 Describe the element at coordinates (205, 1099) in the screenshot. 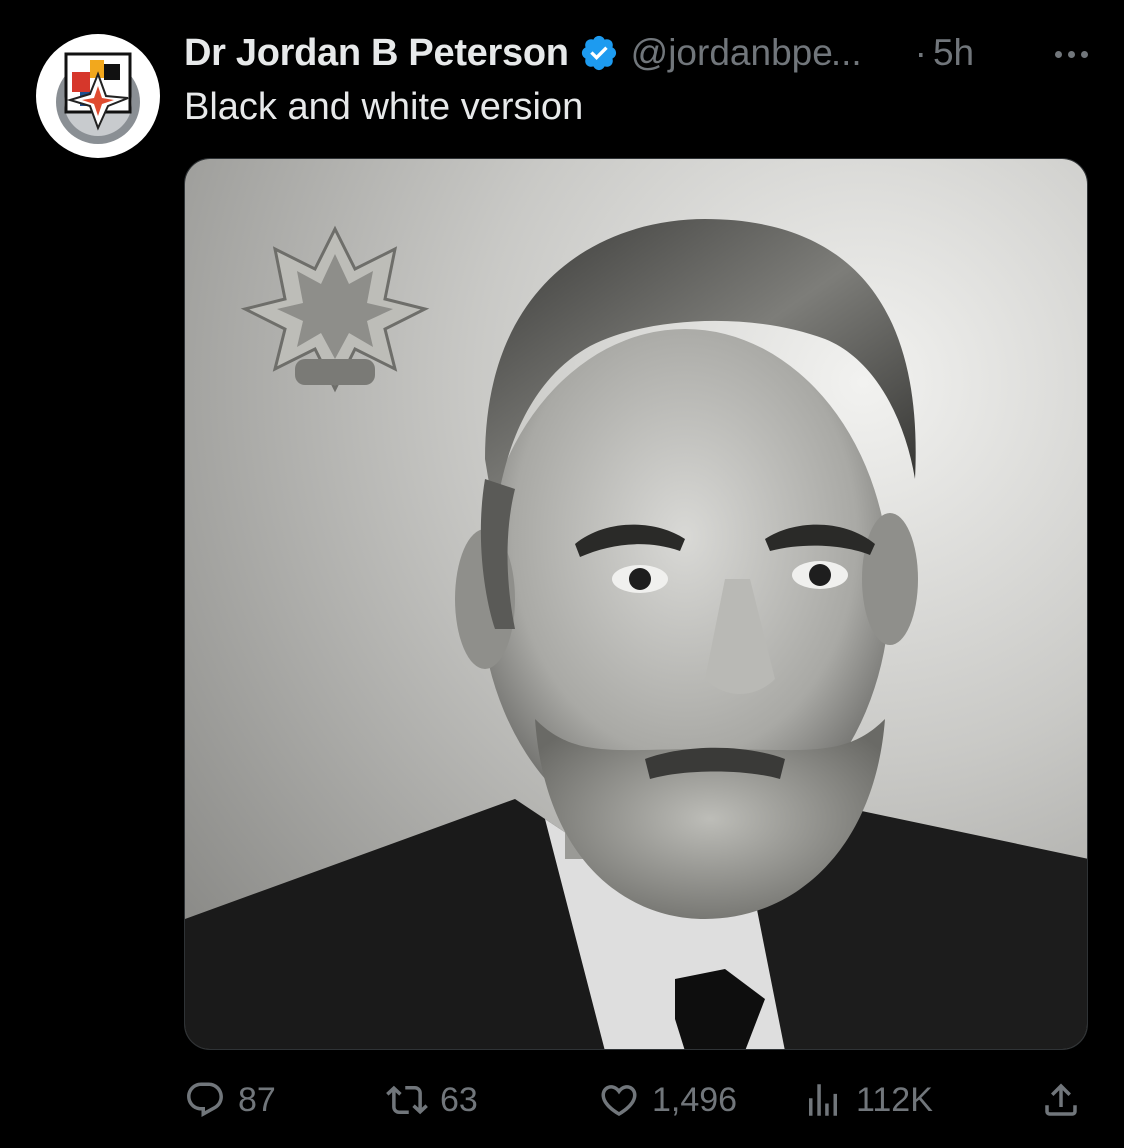

I see `speech-bubble-icon` at that location.